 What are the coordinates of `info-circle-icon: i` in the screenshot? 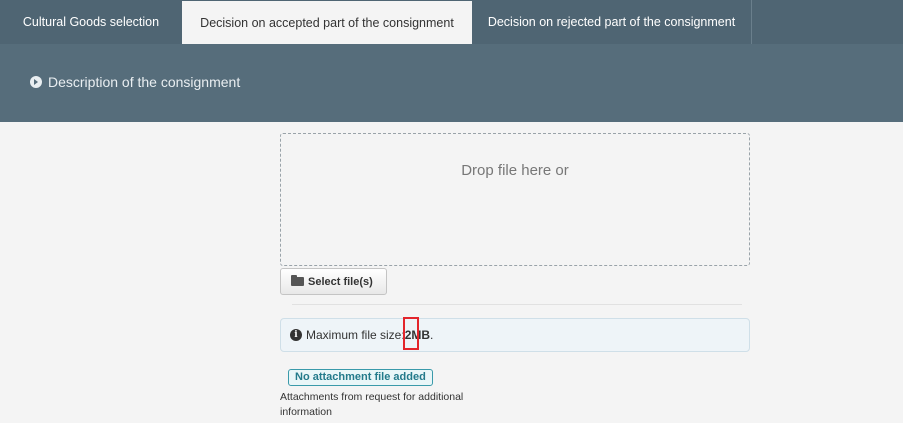 It's located at (296, 335).